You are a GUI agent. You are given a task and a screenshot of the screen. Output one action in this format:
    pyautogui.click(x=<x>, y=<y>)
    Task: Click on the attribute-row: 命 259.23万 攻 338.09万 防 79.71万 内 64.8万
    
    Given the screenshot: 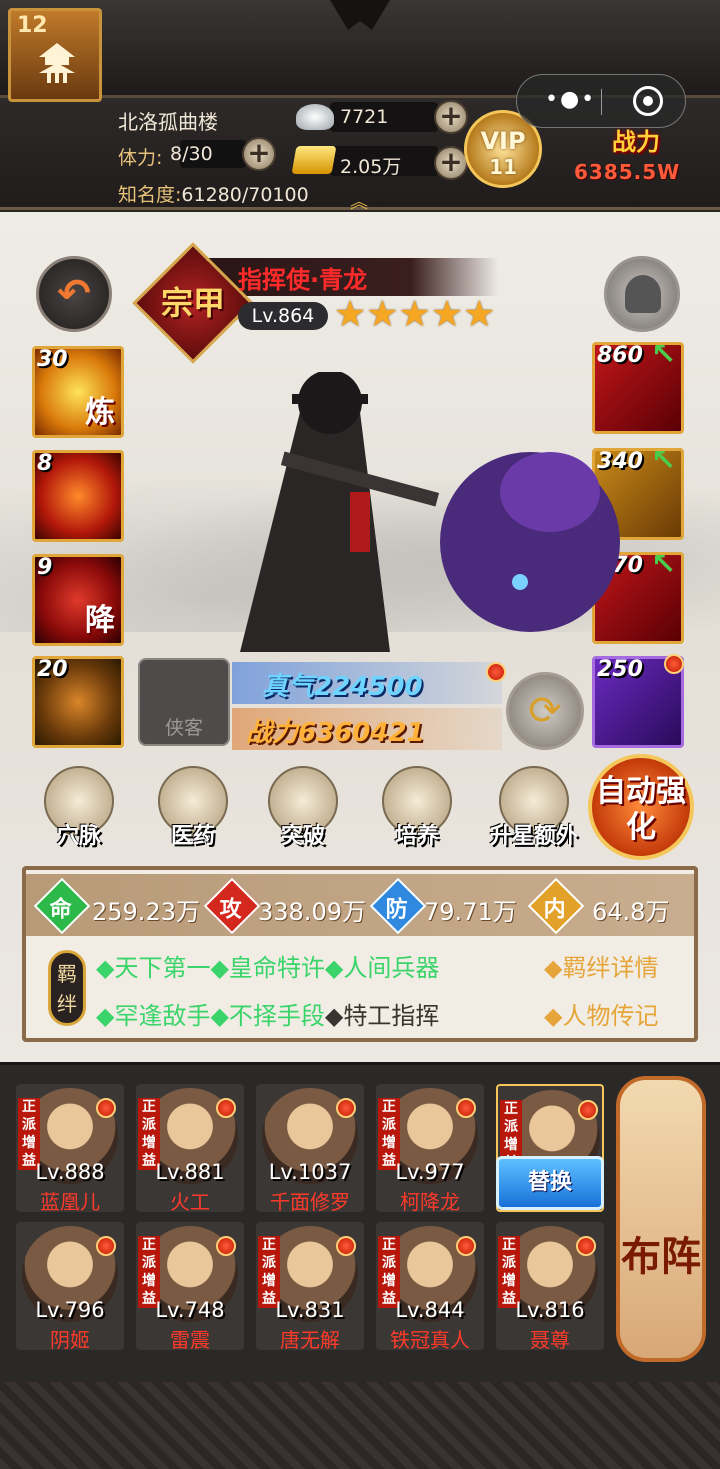 What is the action you would take?
    pyautogui.click(x=360, y=905)
    